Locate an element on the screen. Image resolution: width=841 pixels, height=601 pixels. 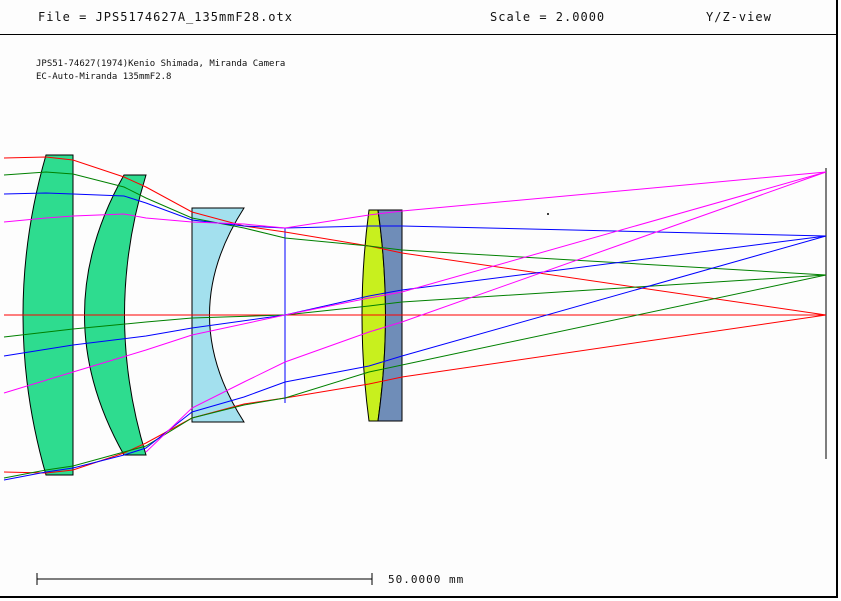
ray-mid-chief is located at coordinates (415, 306).